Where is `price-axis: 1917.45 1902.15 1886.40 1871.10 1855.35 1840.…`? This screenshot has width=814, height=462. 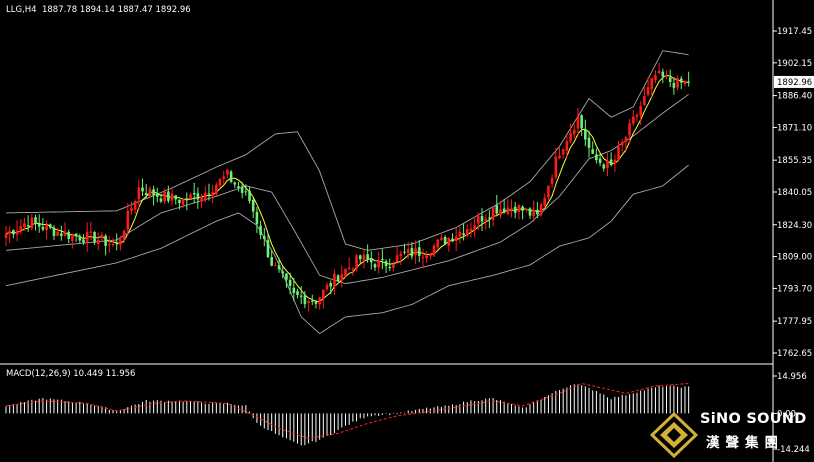
price-axis: 1917.45 1902.15 1886.40 1871.10 1855.35 1840.… is located at coordinates (793, 193).